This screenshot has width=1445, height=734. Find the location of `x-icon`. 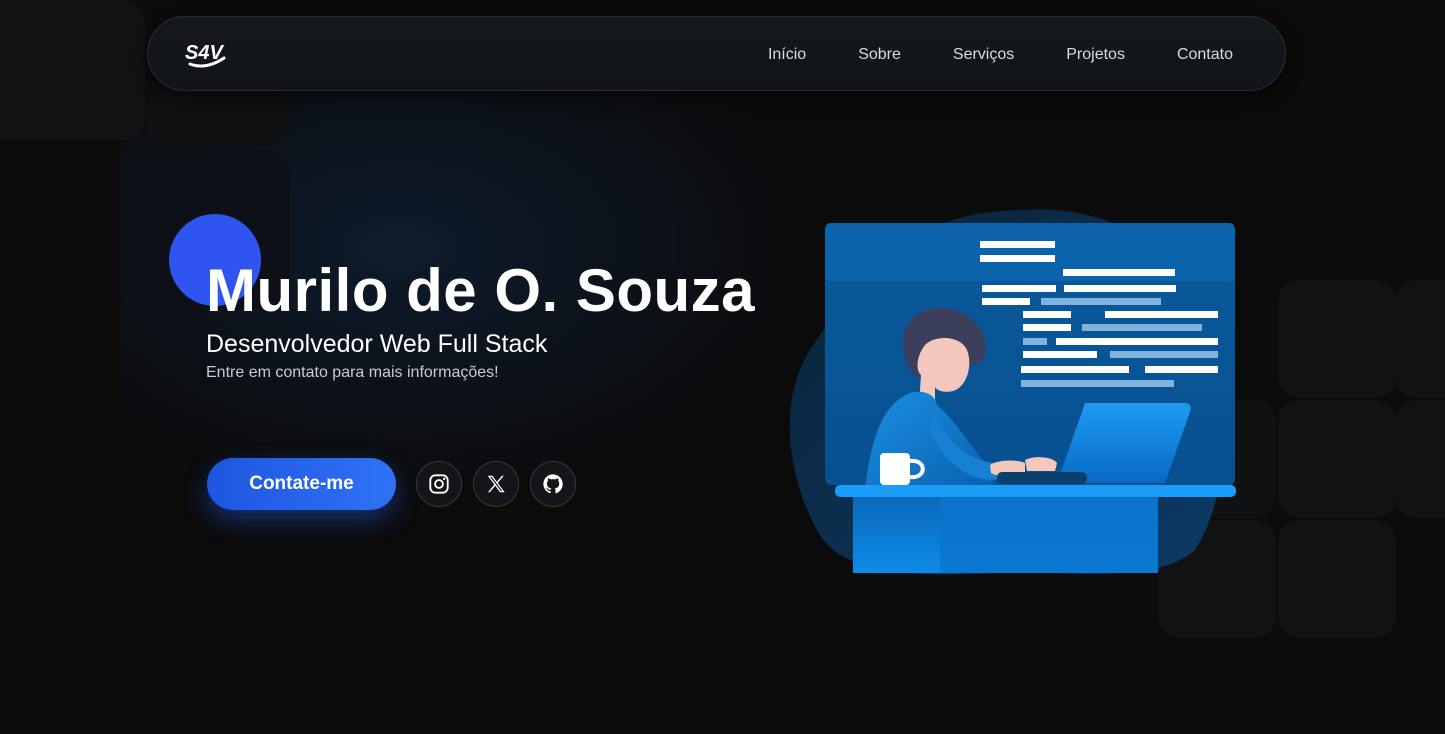

x-icon is located at coordinates (496, 484).